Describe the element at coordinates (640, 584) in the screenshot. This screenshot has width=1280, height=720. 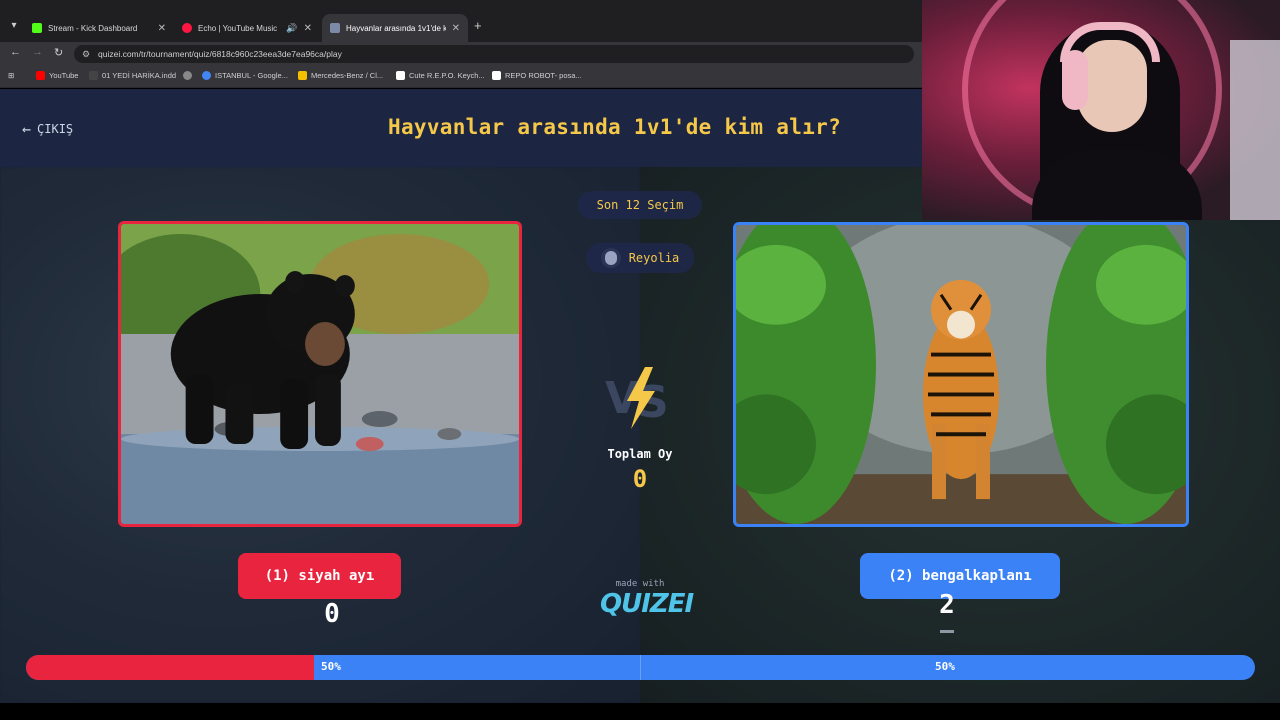
I see `made-with-label: made with` at that location.